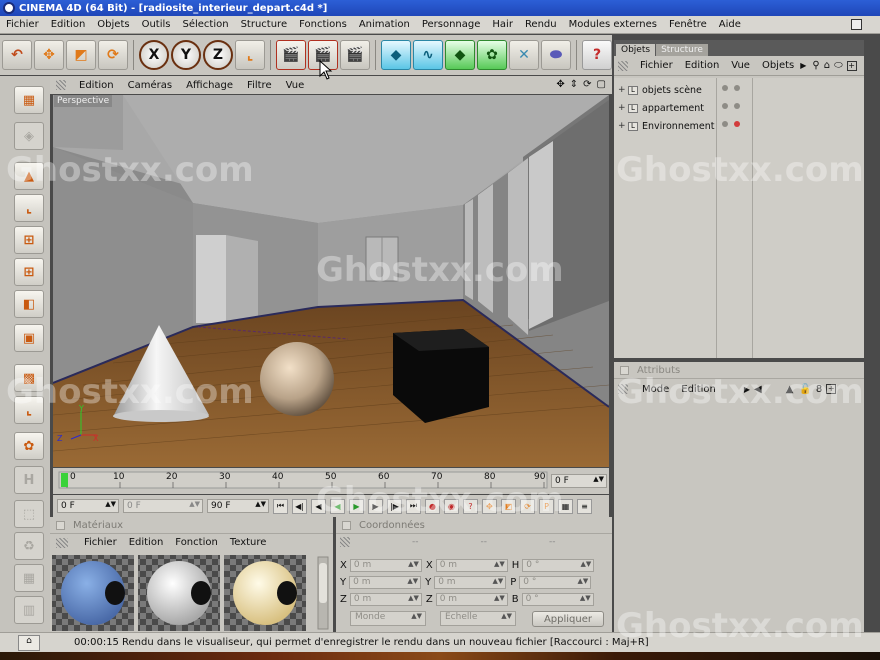 The width and height of the screenshot is (880, 660). Describe the element at coordinates (613, 24) in the screenshot. I see `menu-modules-externes: Modules externes` at that location.